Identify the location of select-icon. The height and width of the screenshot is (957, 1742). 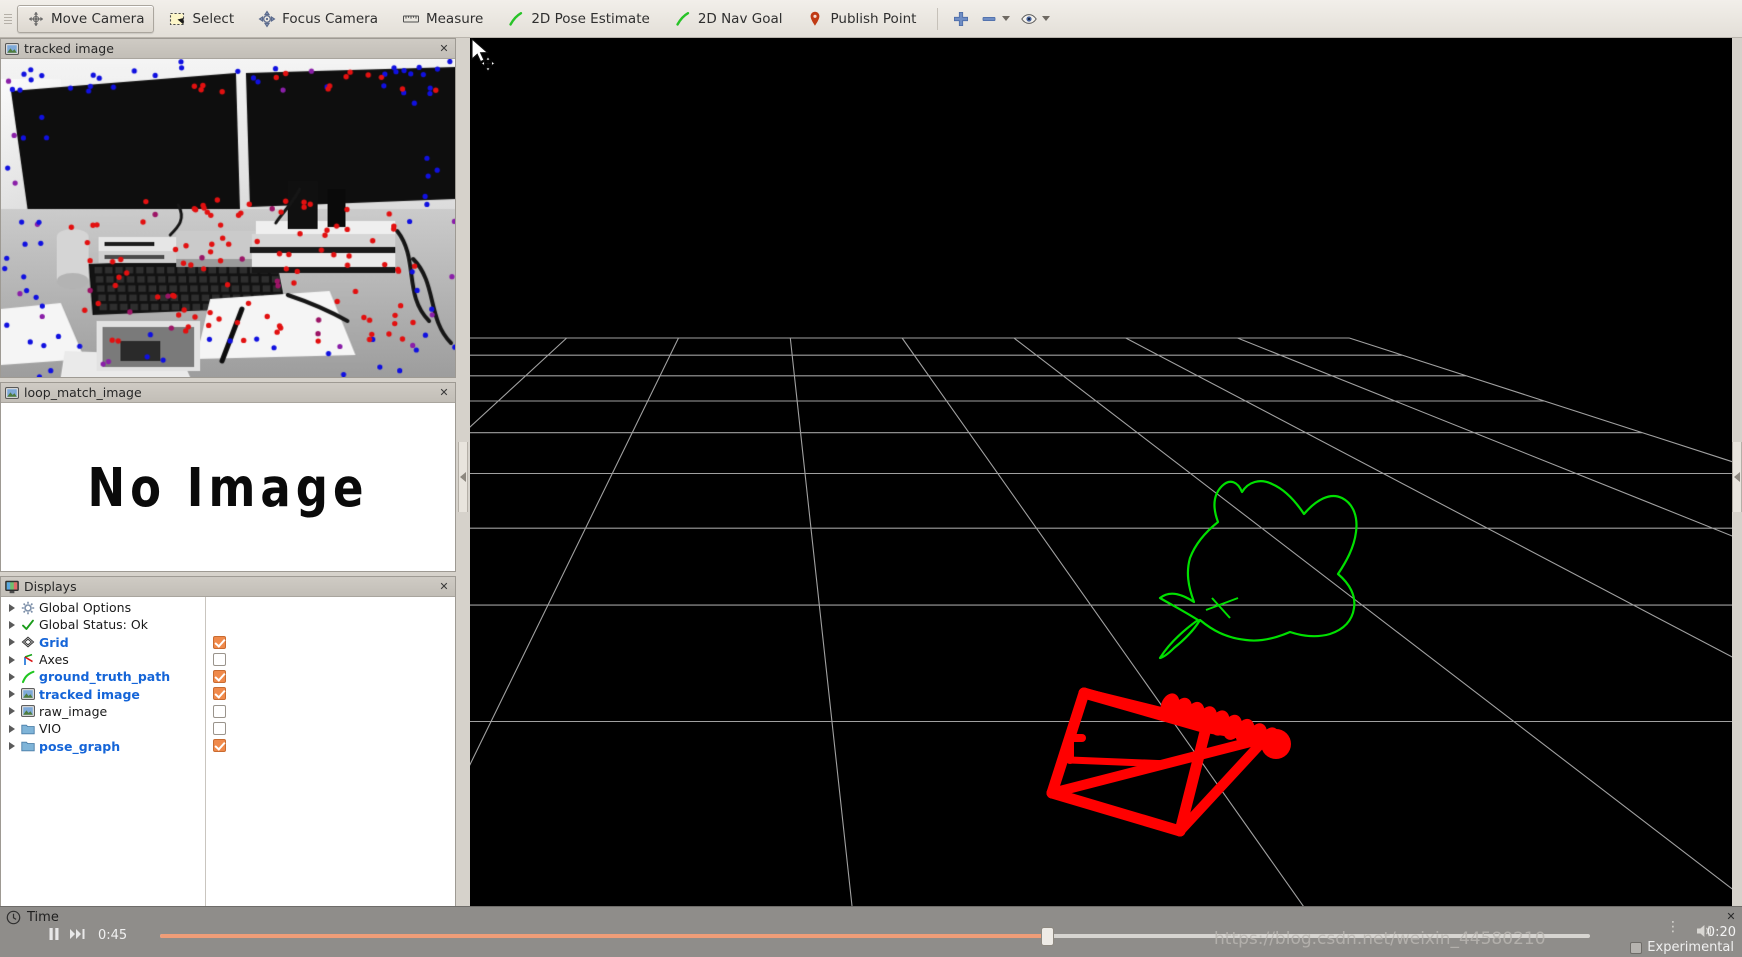
(177, 19).